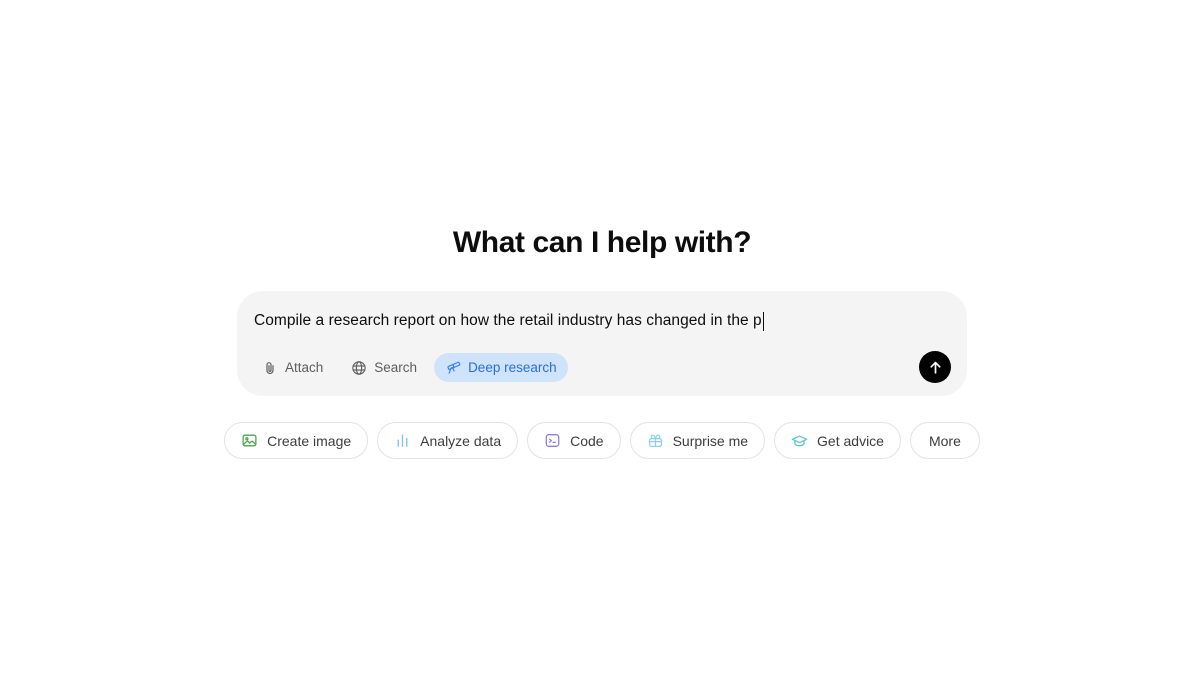 The image size is (1200, 675). Describe the element at coordinates (763, 321) in the screenshot. I see `text-caret` at that location.